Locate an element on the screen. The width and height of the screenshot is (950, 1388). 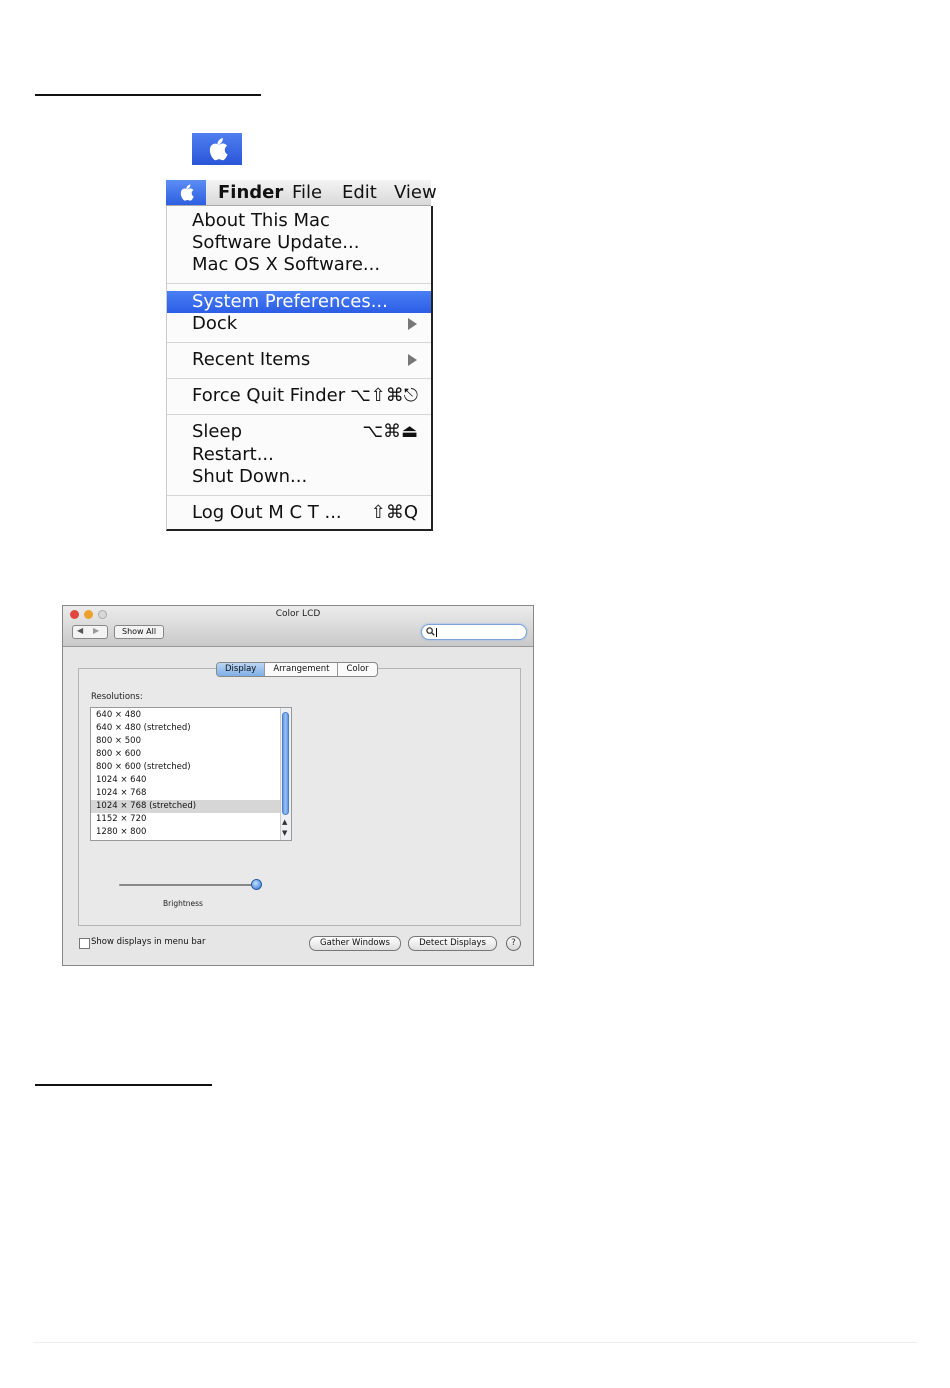
tab-bar: Display Arrangement Color is located at coordinates (297, 669).